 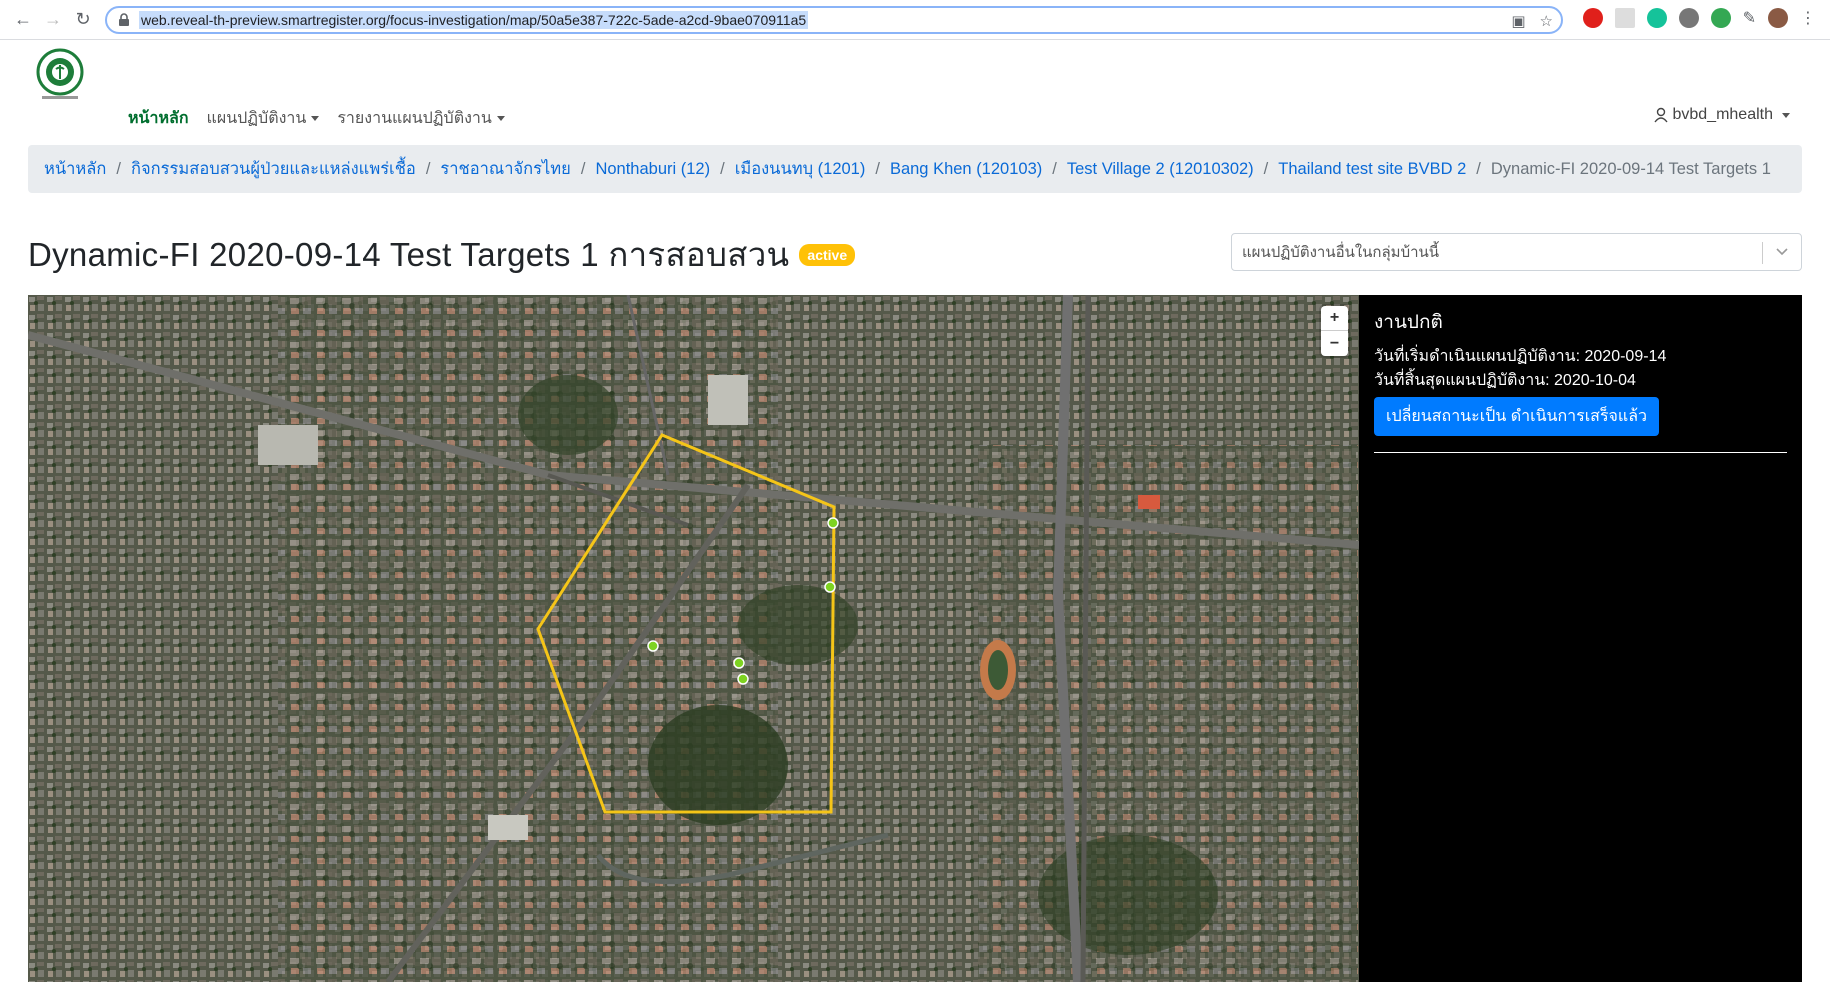 What do you see at coordinates (1477, 356) in the screenshot?
I see `start-date-label: วันที่เริ่มดำเนินแผนปฏิบัติงาน:` at bounding box center [1477, 356].